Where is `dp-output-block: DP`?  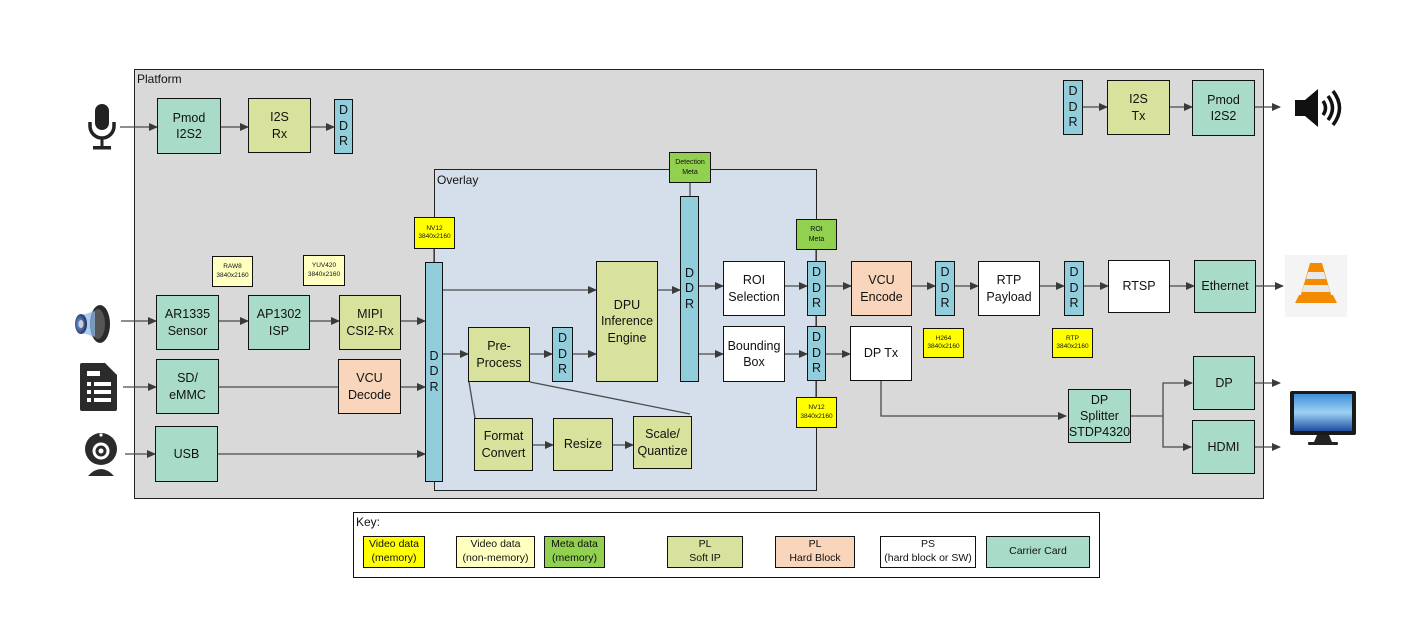 dp-output-block: DP is located at coordinates (1224, 383).